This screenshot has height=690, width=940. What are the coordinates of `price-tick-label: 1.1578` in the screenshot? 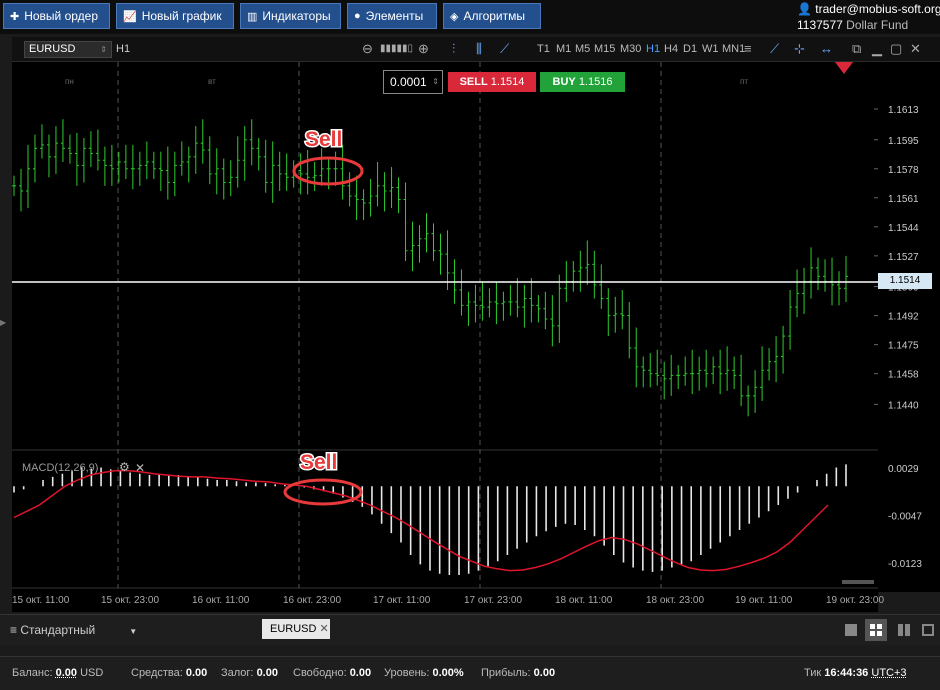 It's located at (903, 170).